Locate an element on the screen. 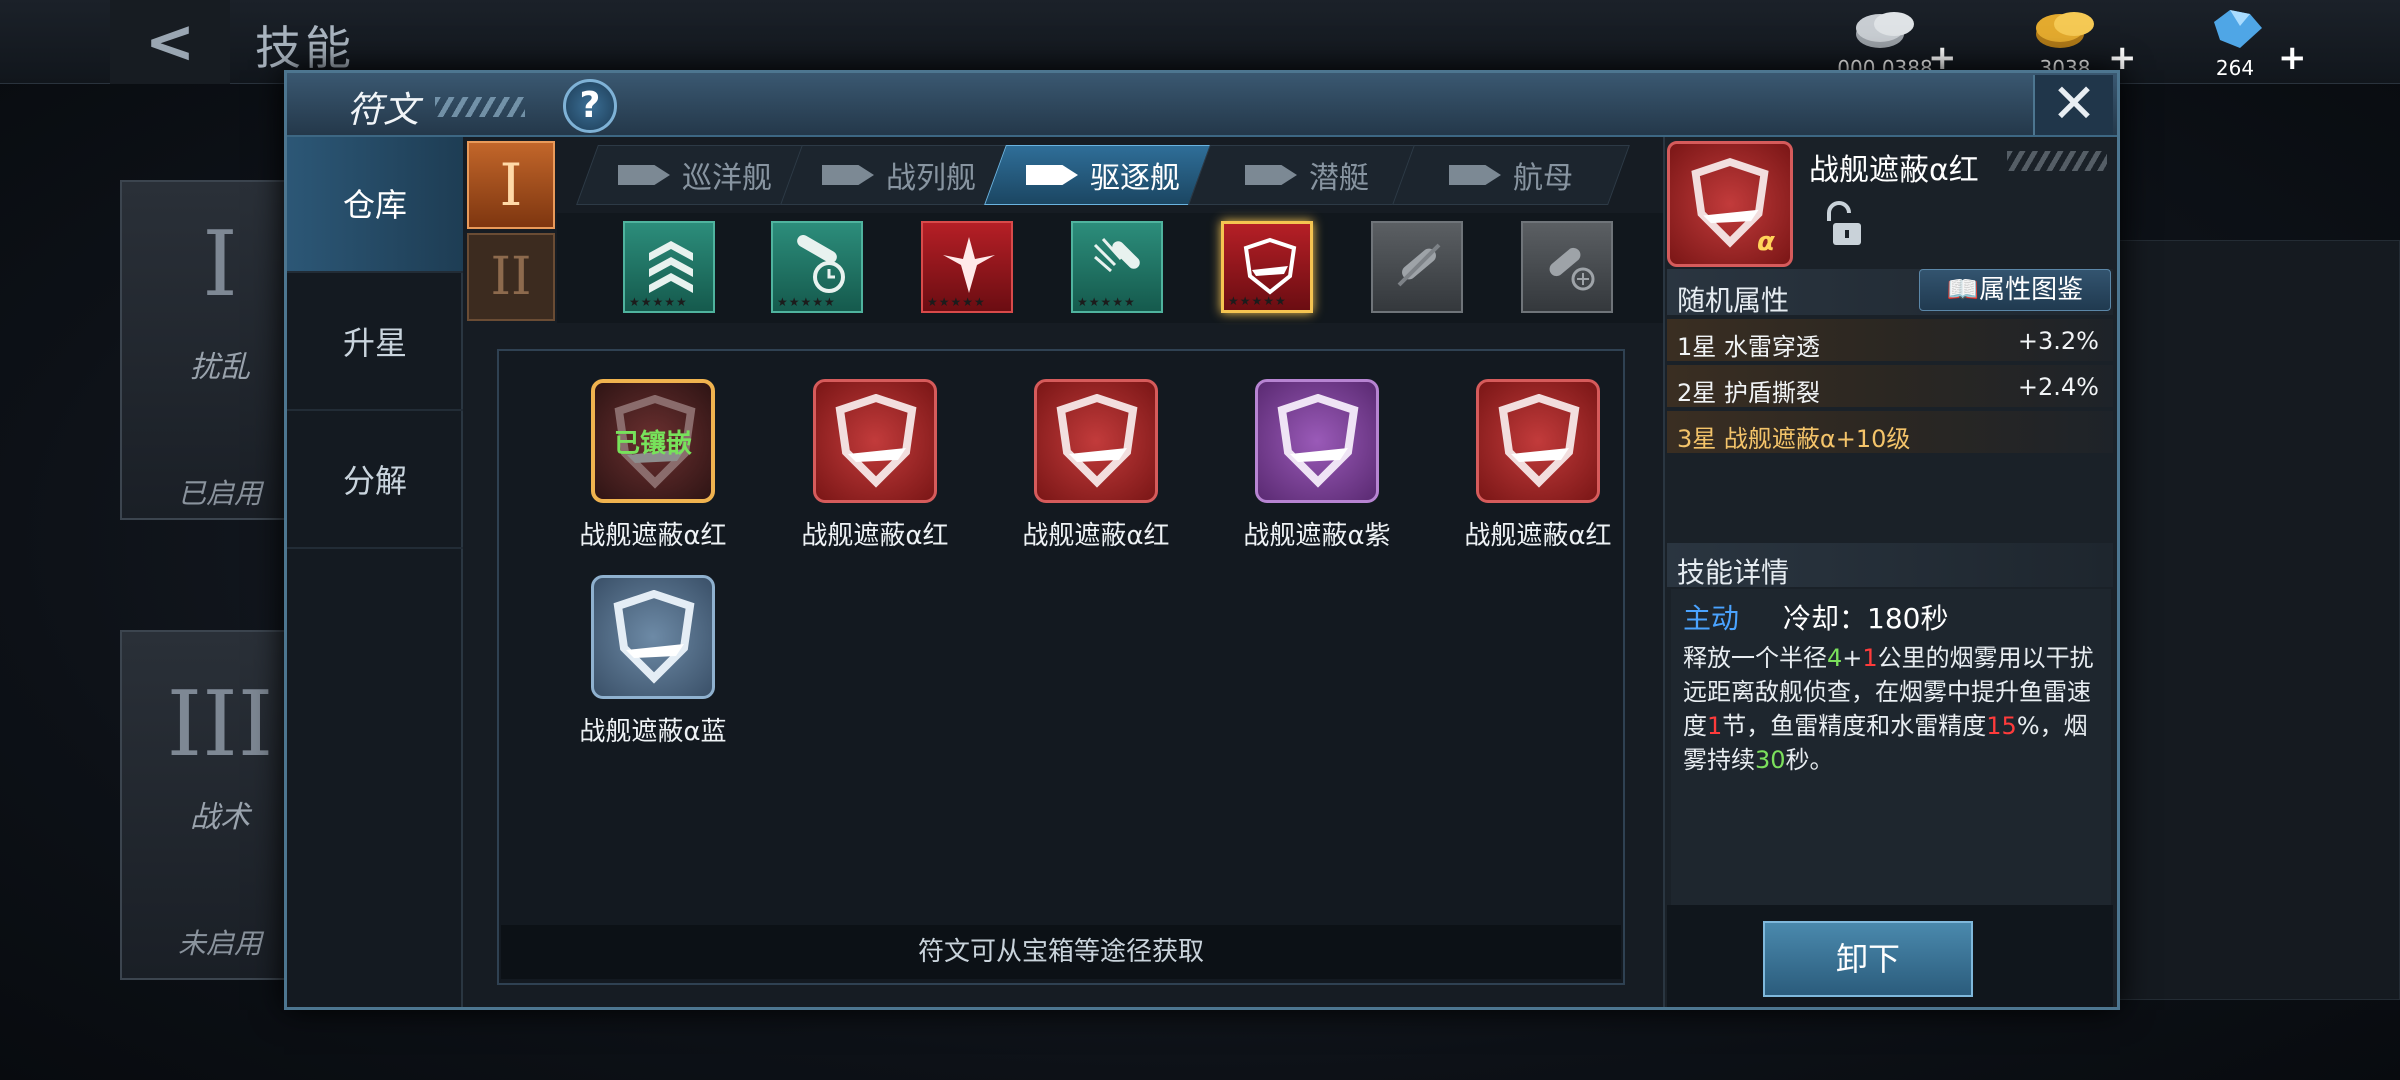  ship-tab-carrier: 航母 is located at coordinates (1511, 175).